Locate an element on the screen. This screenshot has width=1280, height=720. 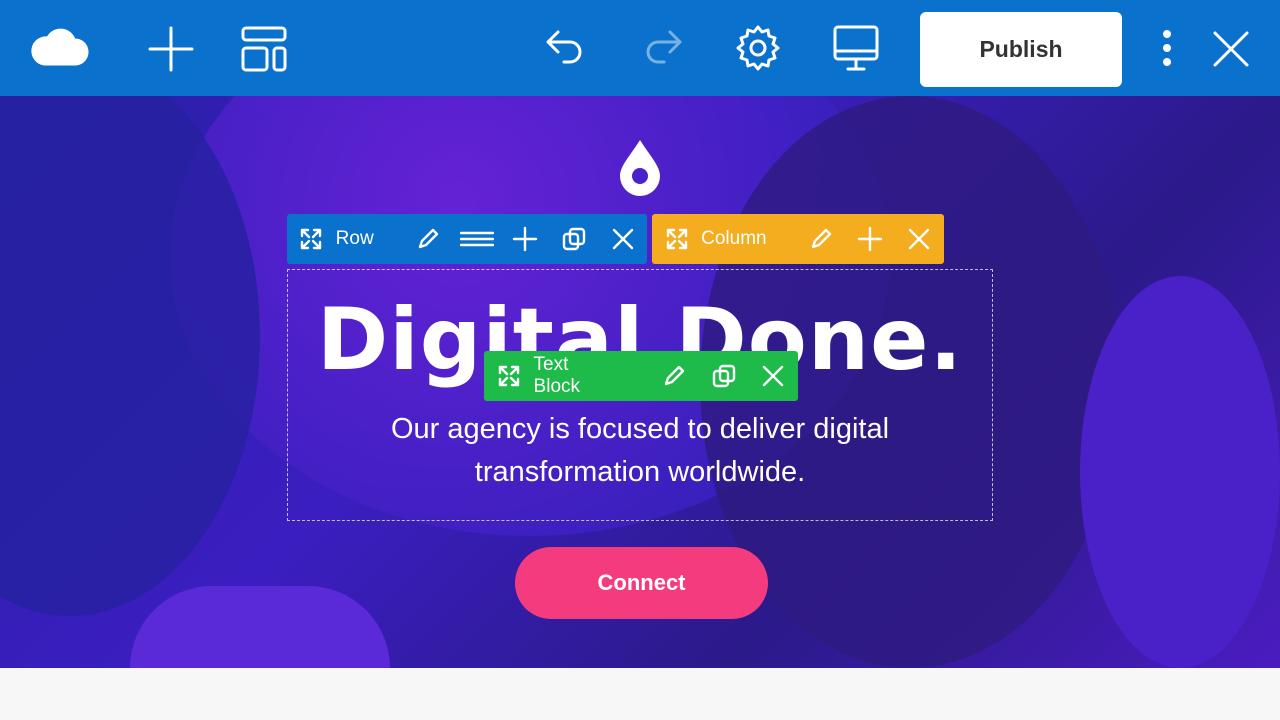
text-block-label: Text Block is located at coordinates (557, 375).